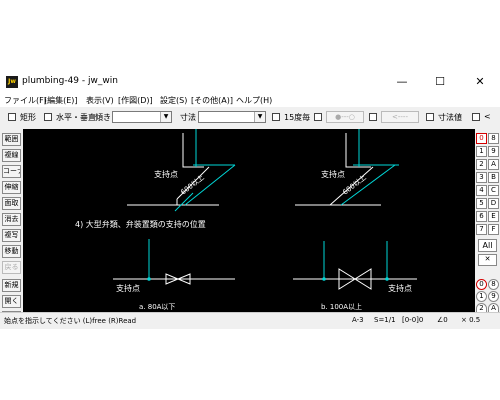  Describe the element at coordinates (476, 117) in the screenshot. I see `lt-checkbox` at that location.